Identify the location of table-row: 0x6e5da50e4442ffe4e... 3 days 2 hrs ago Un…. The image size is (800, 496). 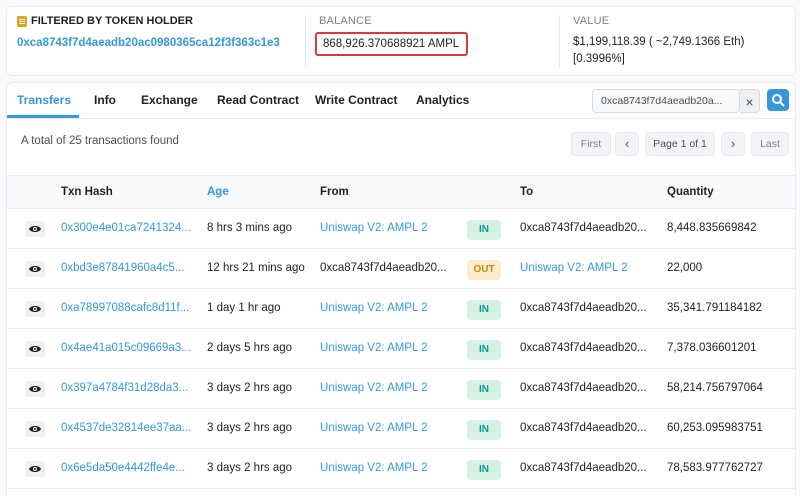
(401, 469).